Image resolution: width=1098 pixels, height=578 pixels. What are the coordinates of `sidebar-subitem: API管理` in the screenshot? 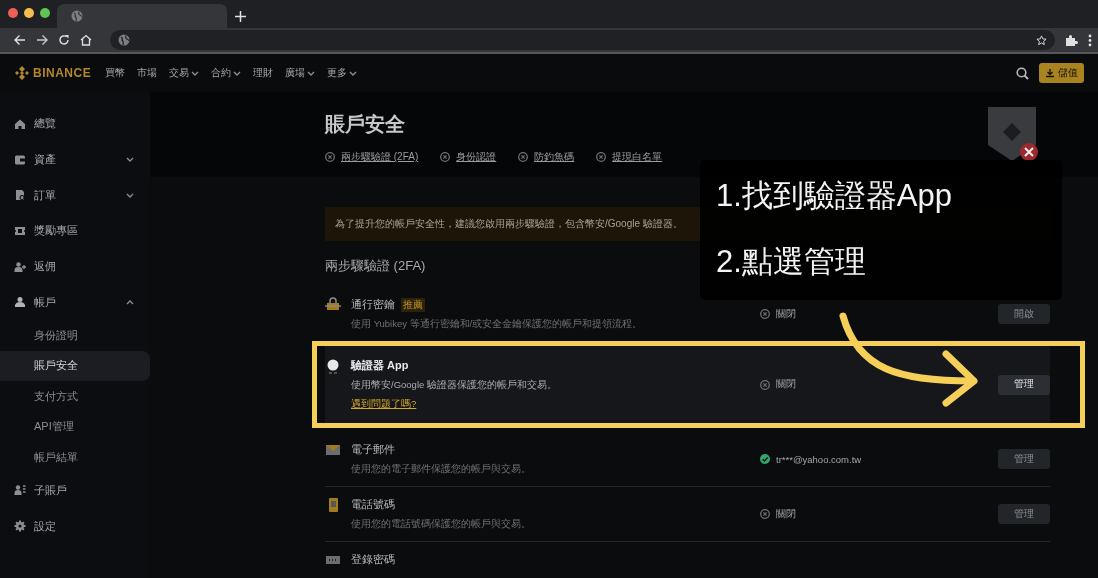 It's located at (75, 427).